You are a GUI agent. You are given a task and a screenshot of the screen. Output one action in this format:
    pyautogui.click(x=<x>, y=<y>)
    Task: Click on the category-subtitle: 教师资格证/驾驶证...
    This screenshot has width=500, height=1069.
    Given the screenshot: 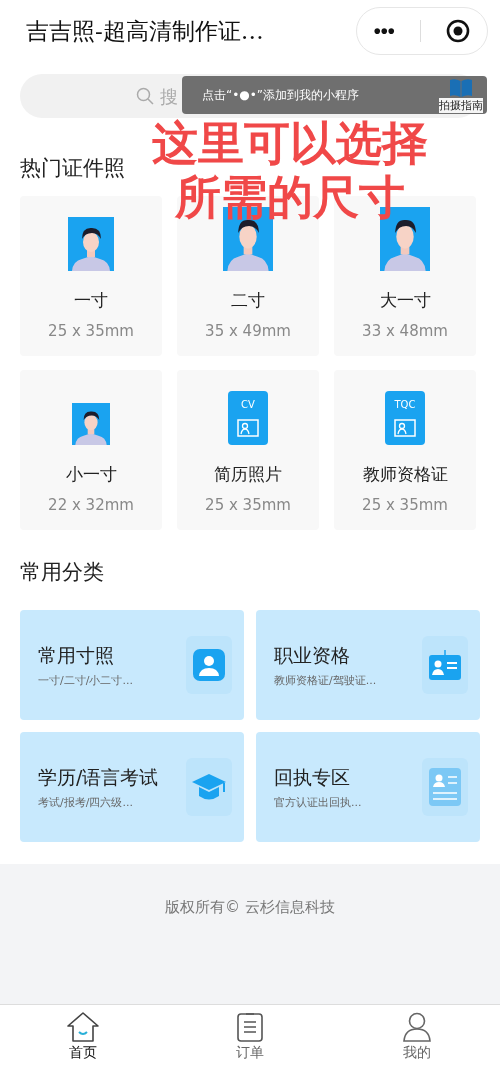 What is the action you would take?
    pyautogui.click(x=325, y=680)
    